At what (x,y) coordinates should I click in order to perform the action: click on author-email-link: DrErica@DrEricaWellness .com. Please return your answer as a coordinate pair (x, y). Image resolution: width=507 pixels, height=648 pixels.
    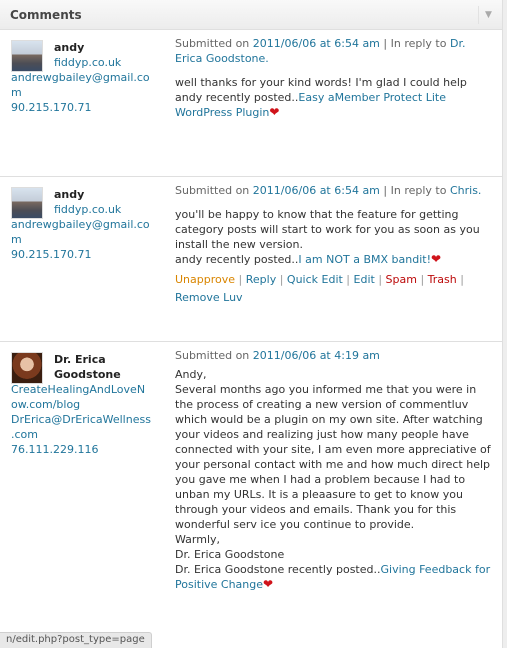
    Looking at the image, I should click on (86, 427).